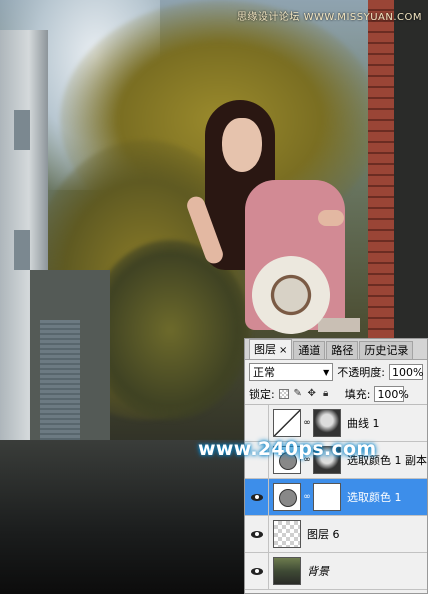  I want to click on fill-input: 100%, so click(391, 394).